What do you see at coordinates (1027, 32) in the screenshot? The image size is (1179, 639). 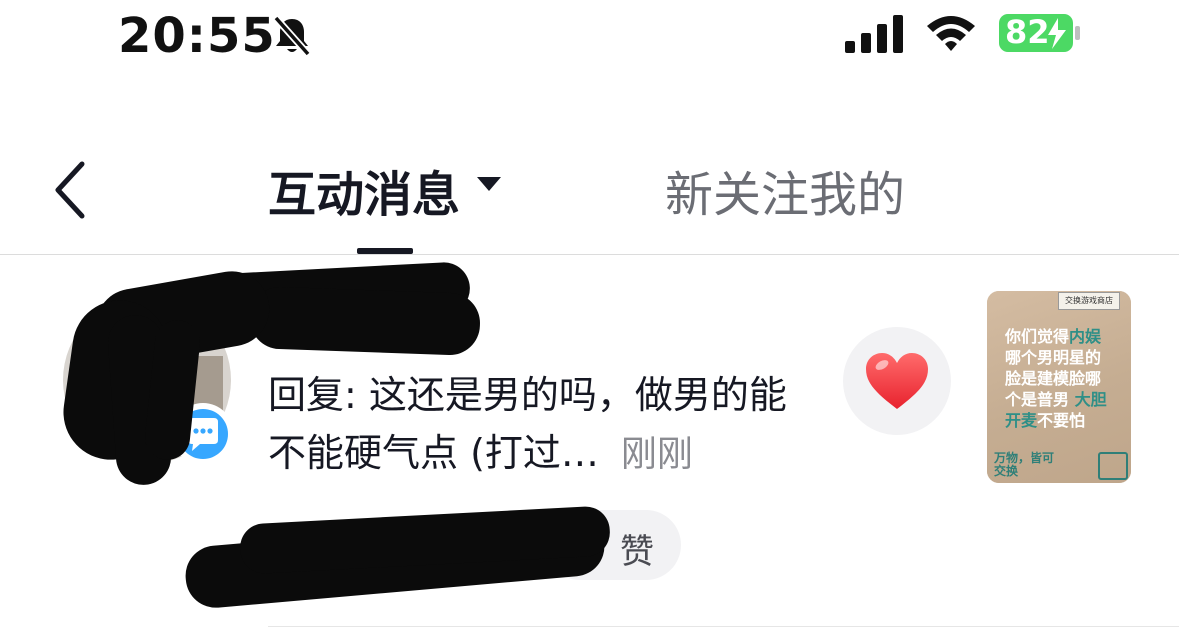 I see `battery-percent: 82` at bounding box center [1027, 32].